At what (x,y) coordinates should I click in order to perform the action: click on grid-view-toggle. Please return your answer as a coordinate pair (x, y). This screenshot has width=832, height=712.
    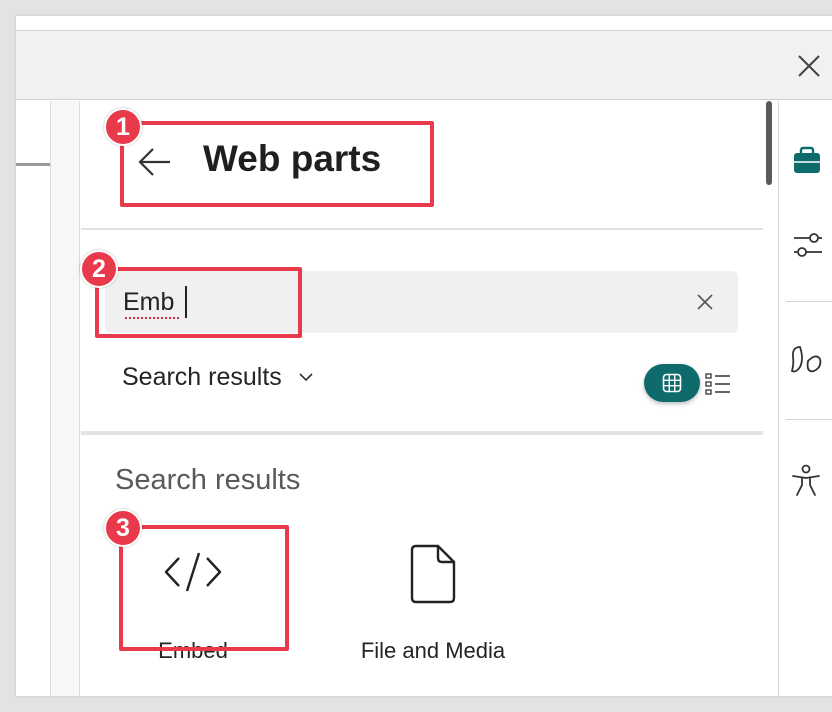
    Looking at the image, I should click on (672, 383).